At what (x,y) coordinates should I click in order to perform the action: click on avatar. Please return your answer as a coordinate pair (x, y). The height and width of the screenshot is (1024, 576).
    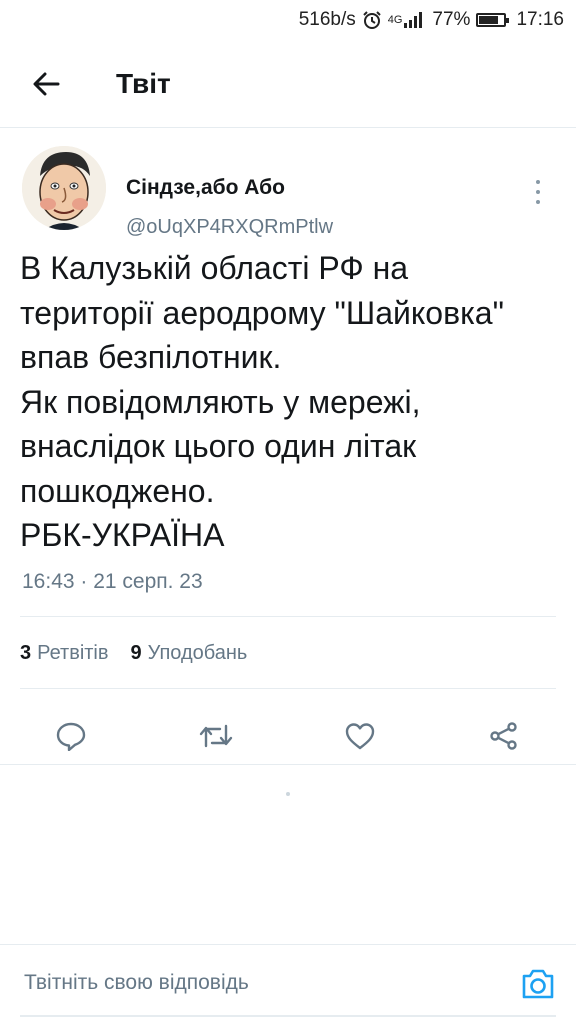
    Looking at the image, I should click on (64, 188).